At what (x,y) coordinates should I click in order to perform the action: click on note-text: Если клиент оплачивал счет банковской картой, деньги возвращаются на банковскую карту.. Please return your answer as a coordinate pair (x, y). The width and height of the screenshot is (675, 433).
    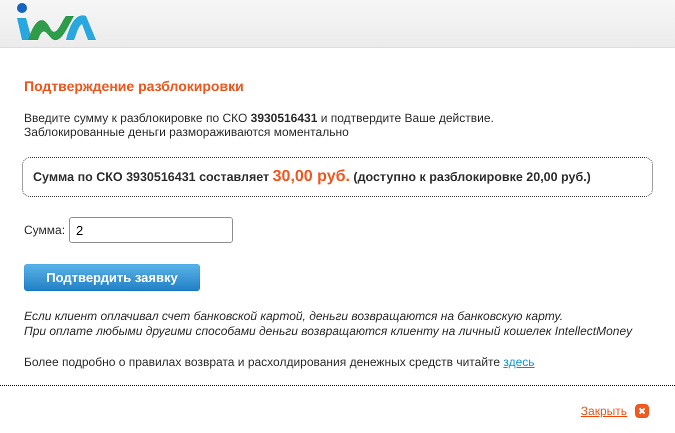
    Looking at the image, I should click on (294, 316).